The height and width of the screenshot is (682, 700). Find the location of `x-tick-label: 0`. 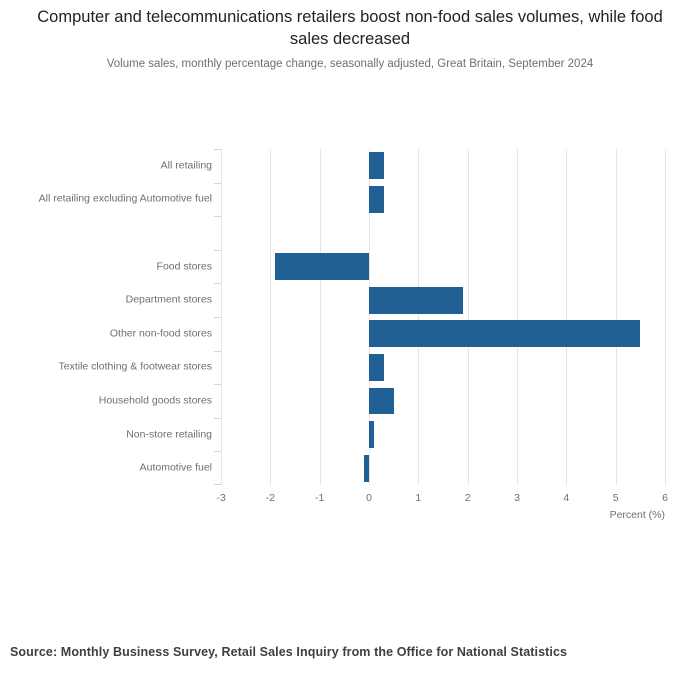

x-tick-label: 0 is located at coordinates (369, 498).